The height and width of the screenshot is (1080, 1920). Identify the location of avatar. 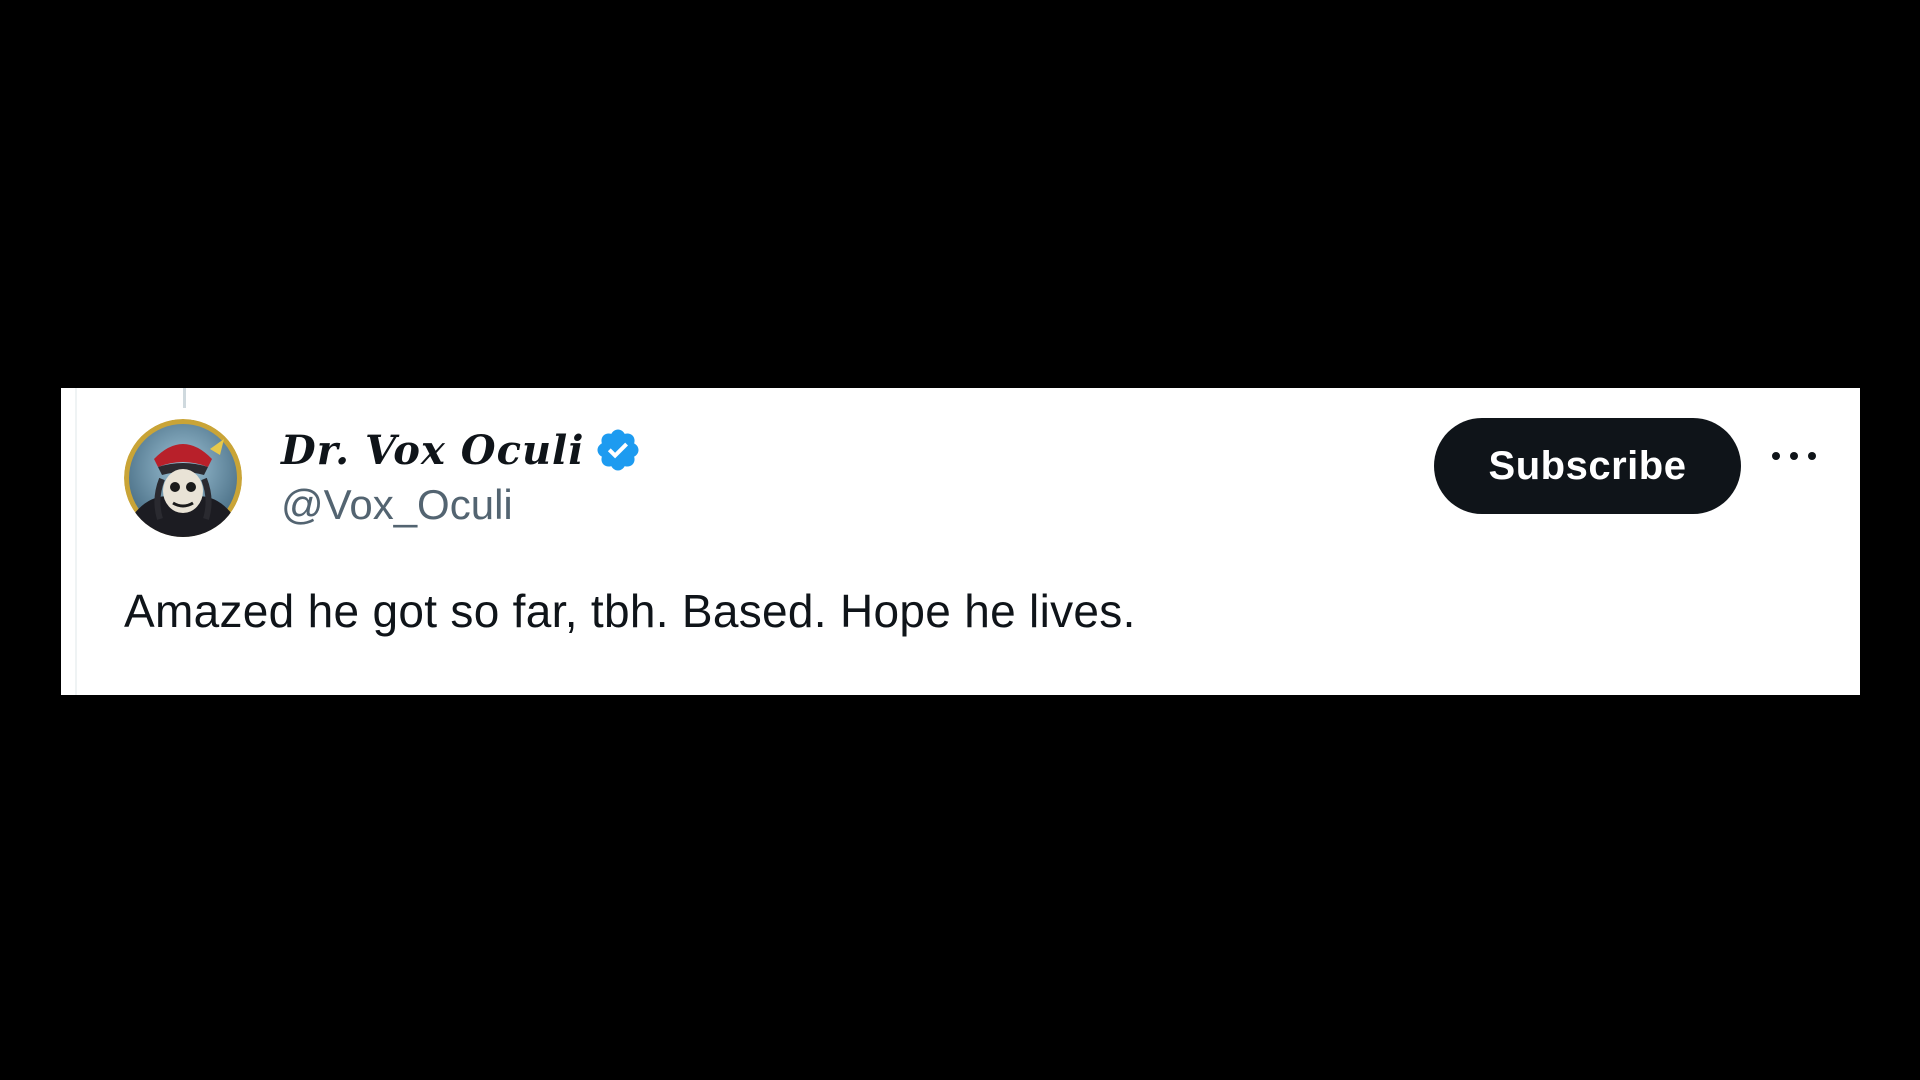
(183, 478).